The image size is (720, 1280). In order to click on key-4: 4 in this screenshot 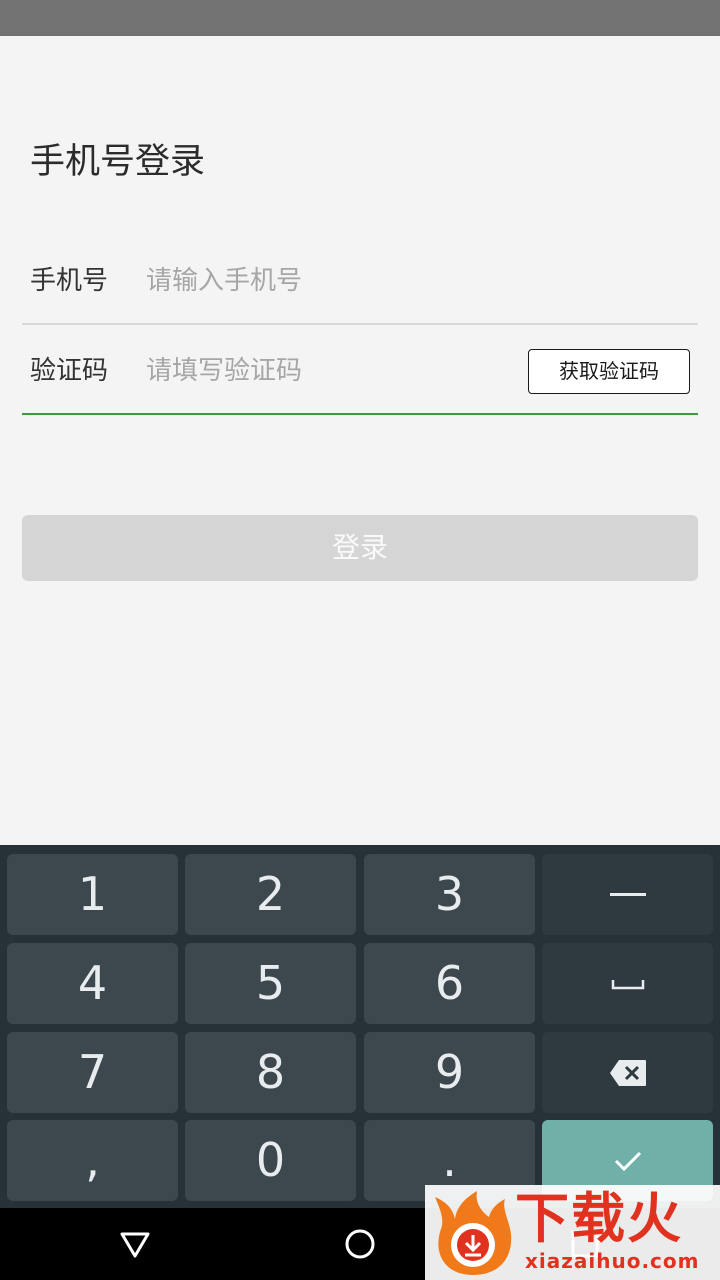, I will do `click(92, 983)`.